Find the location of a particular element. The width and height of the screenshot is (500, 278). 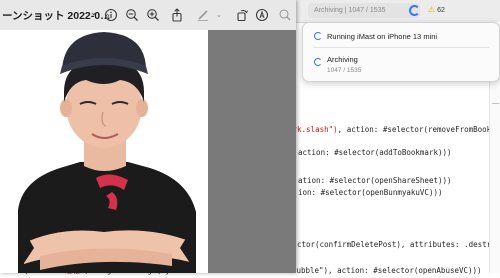

warning-icon: ⚠ is located at coordinates (432, 9).